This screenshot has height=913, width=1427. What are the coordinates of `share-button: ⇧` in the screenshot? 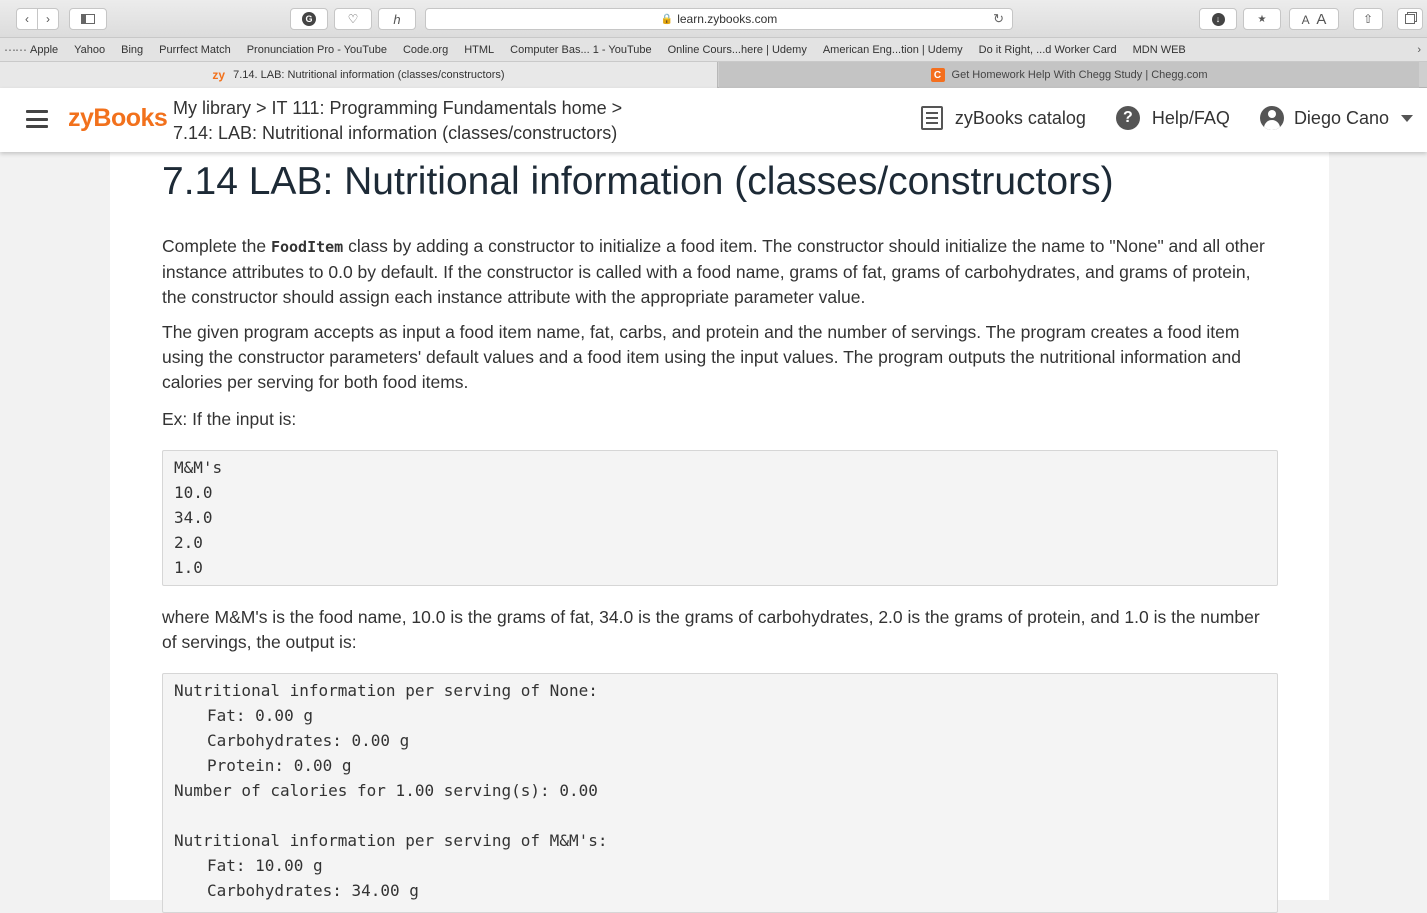 It's located at (1368, 19).